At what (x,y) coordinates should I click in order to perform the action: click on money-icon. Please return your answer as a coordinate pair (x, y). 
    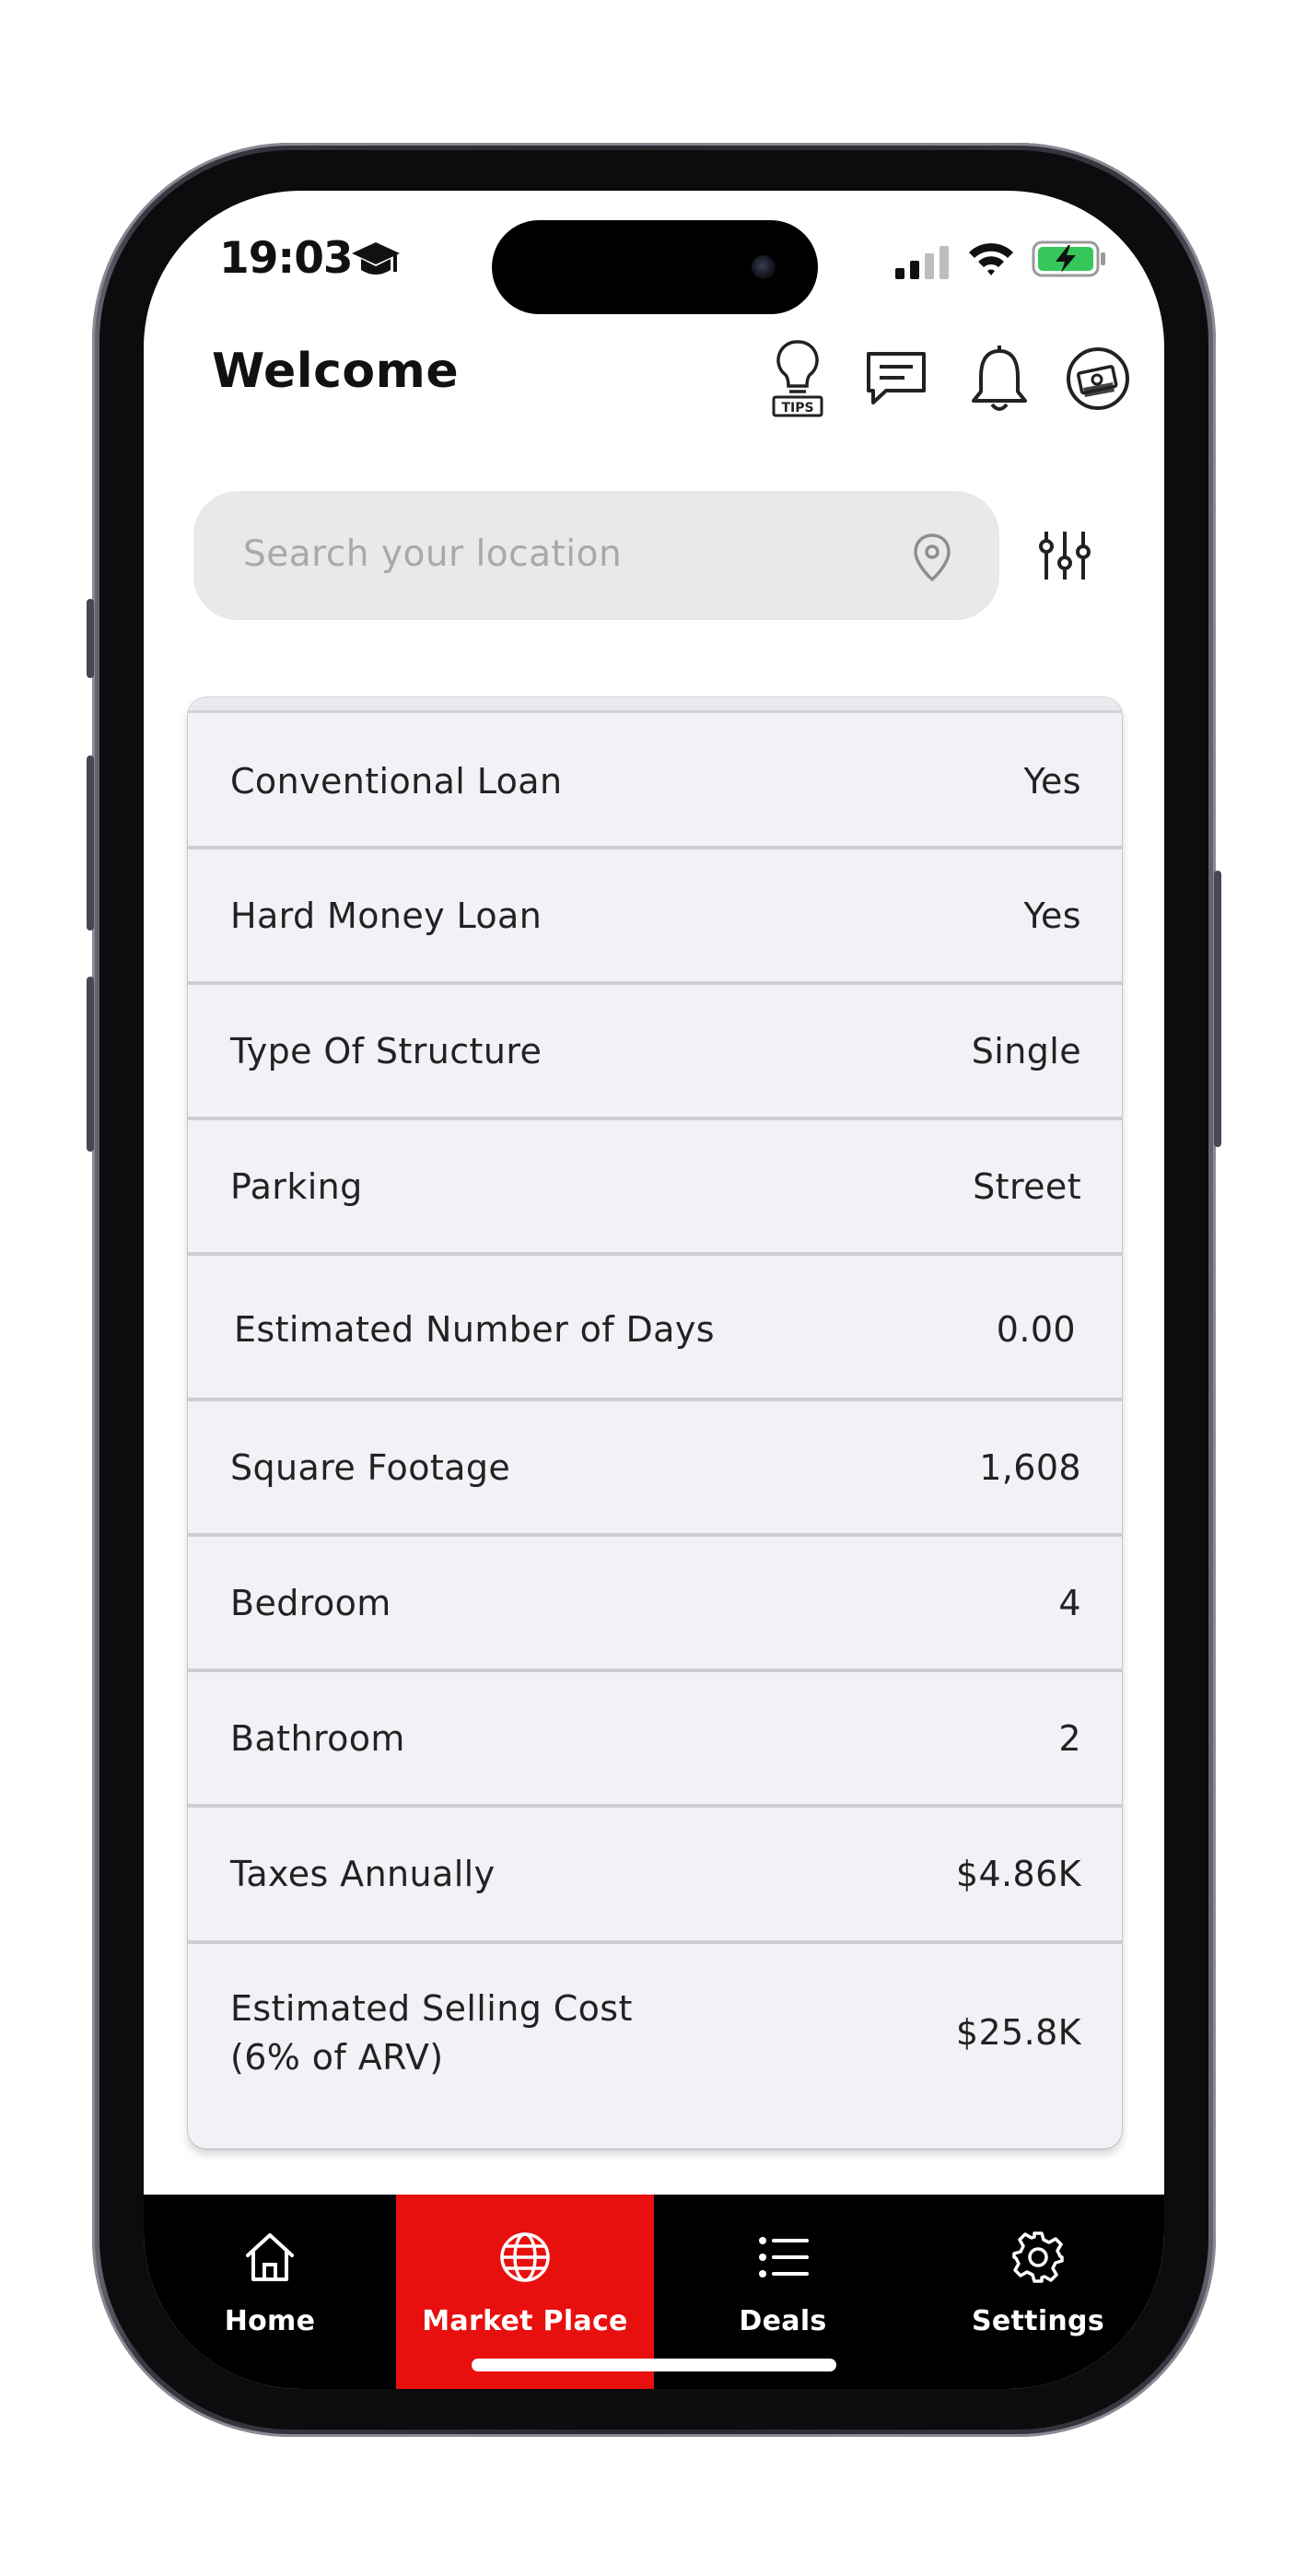
    Looking at the image, I should click on (1098, 378).